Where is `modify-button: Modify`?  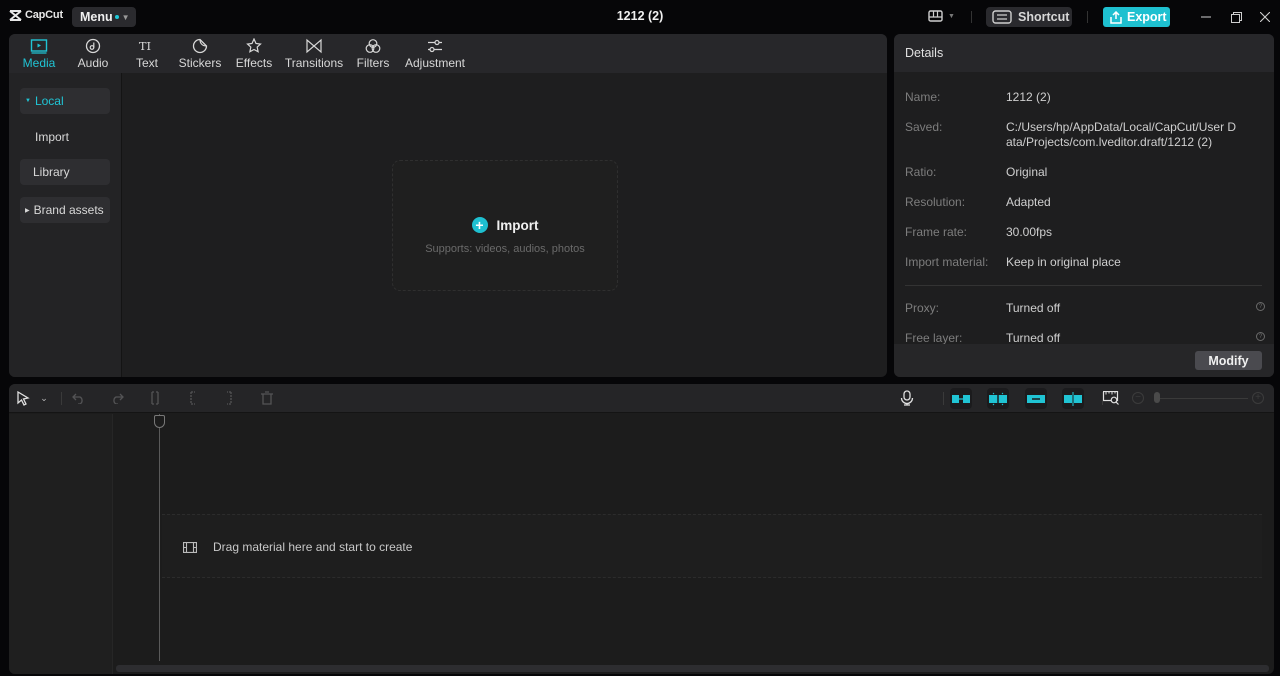
modify-button: Modify is located at coordinates (1228, 360).